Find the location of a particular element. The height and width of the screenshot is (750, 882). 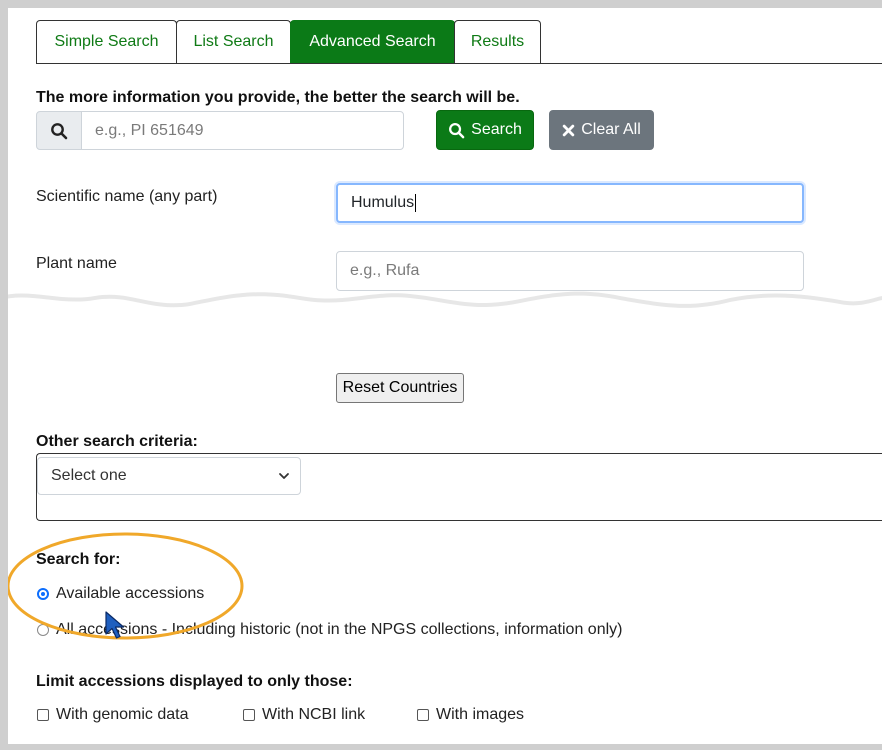

checkbox-ncbi-link: With NCBI link is located at coordinates (304, 715).